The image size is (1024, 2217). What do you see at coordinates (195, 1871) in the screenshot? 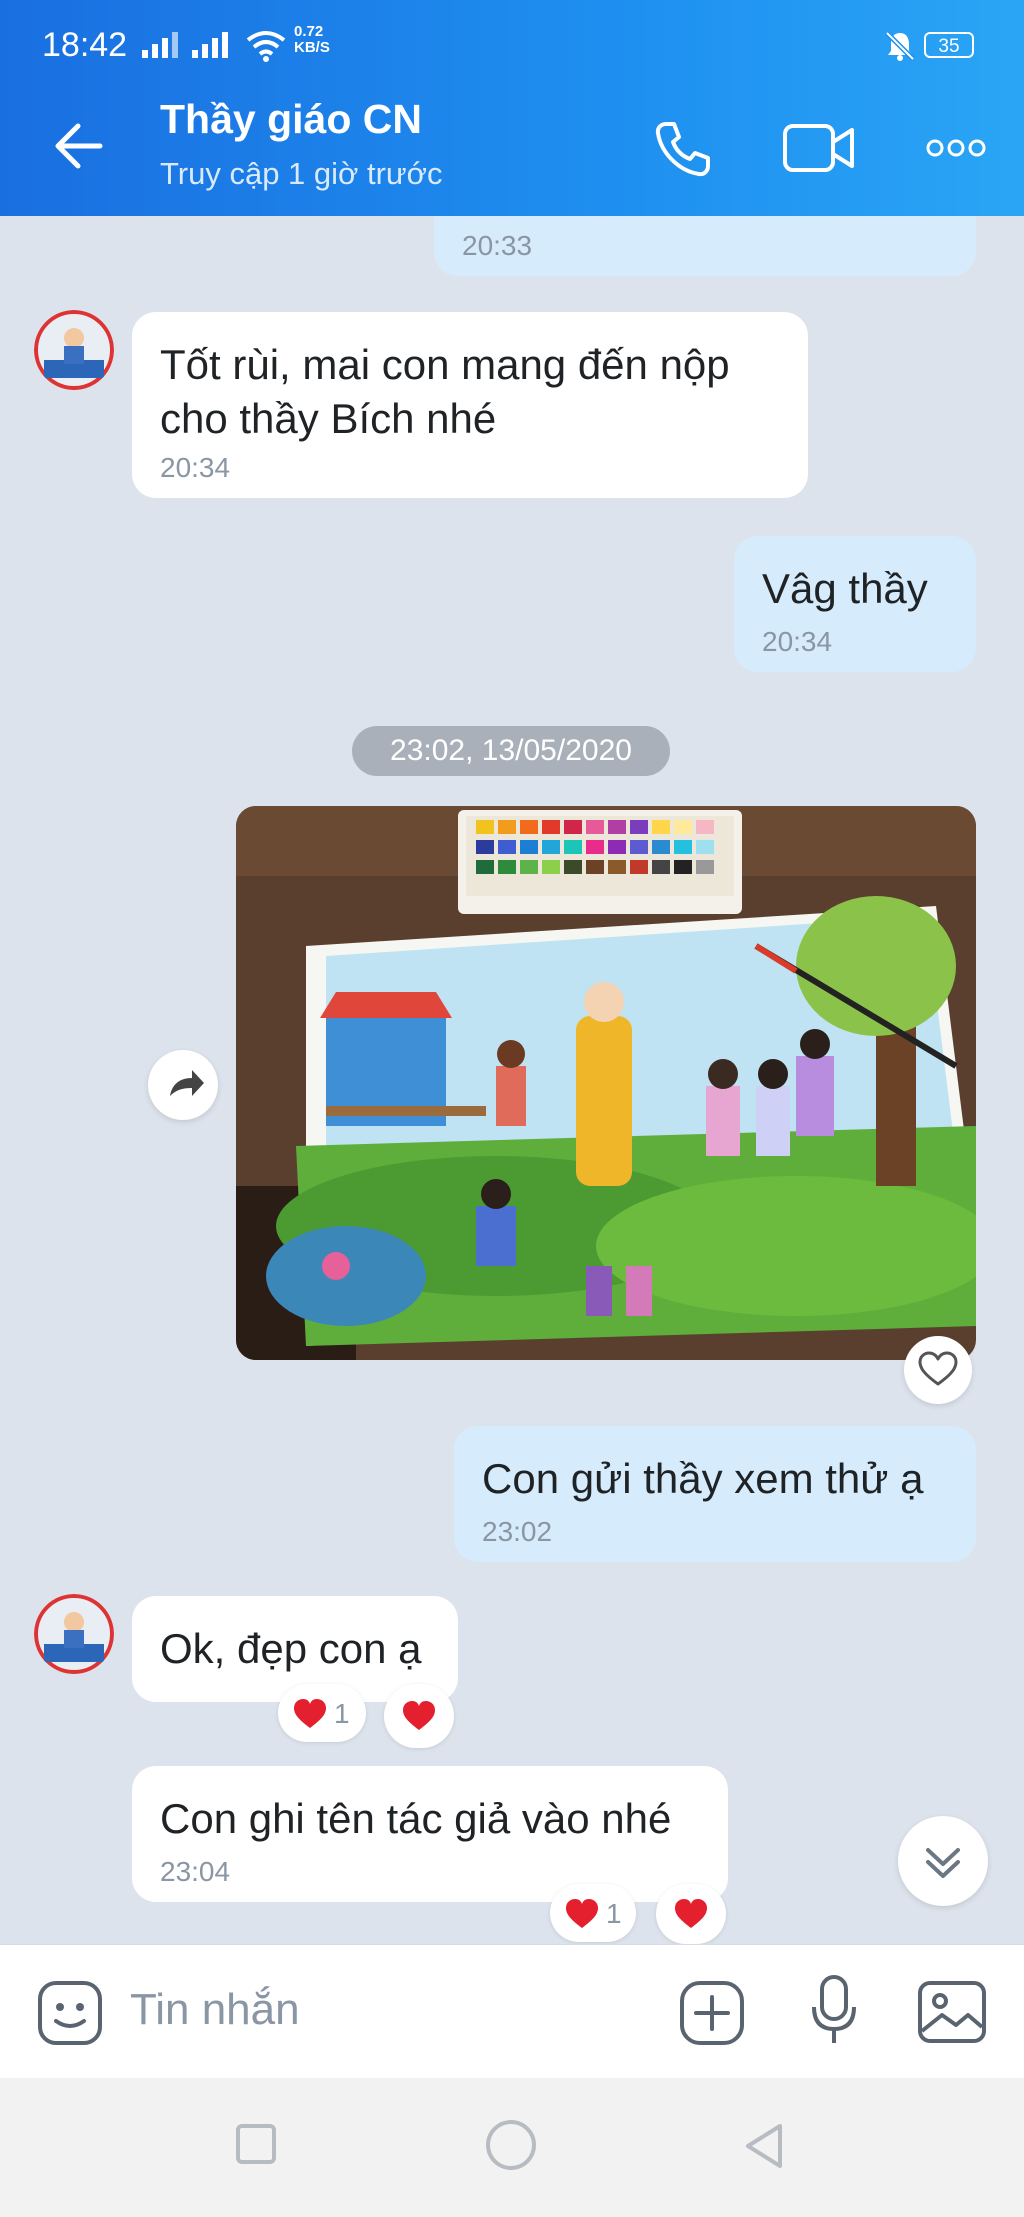
I see `message-time: 23:04` at bounding box center [195, 1871].